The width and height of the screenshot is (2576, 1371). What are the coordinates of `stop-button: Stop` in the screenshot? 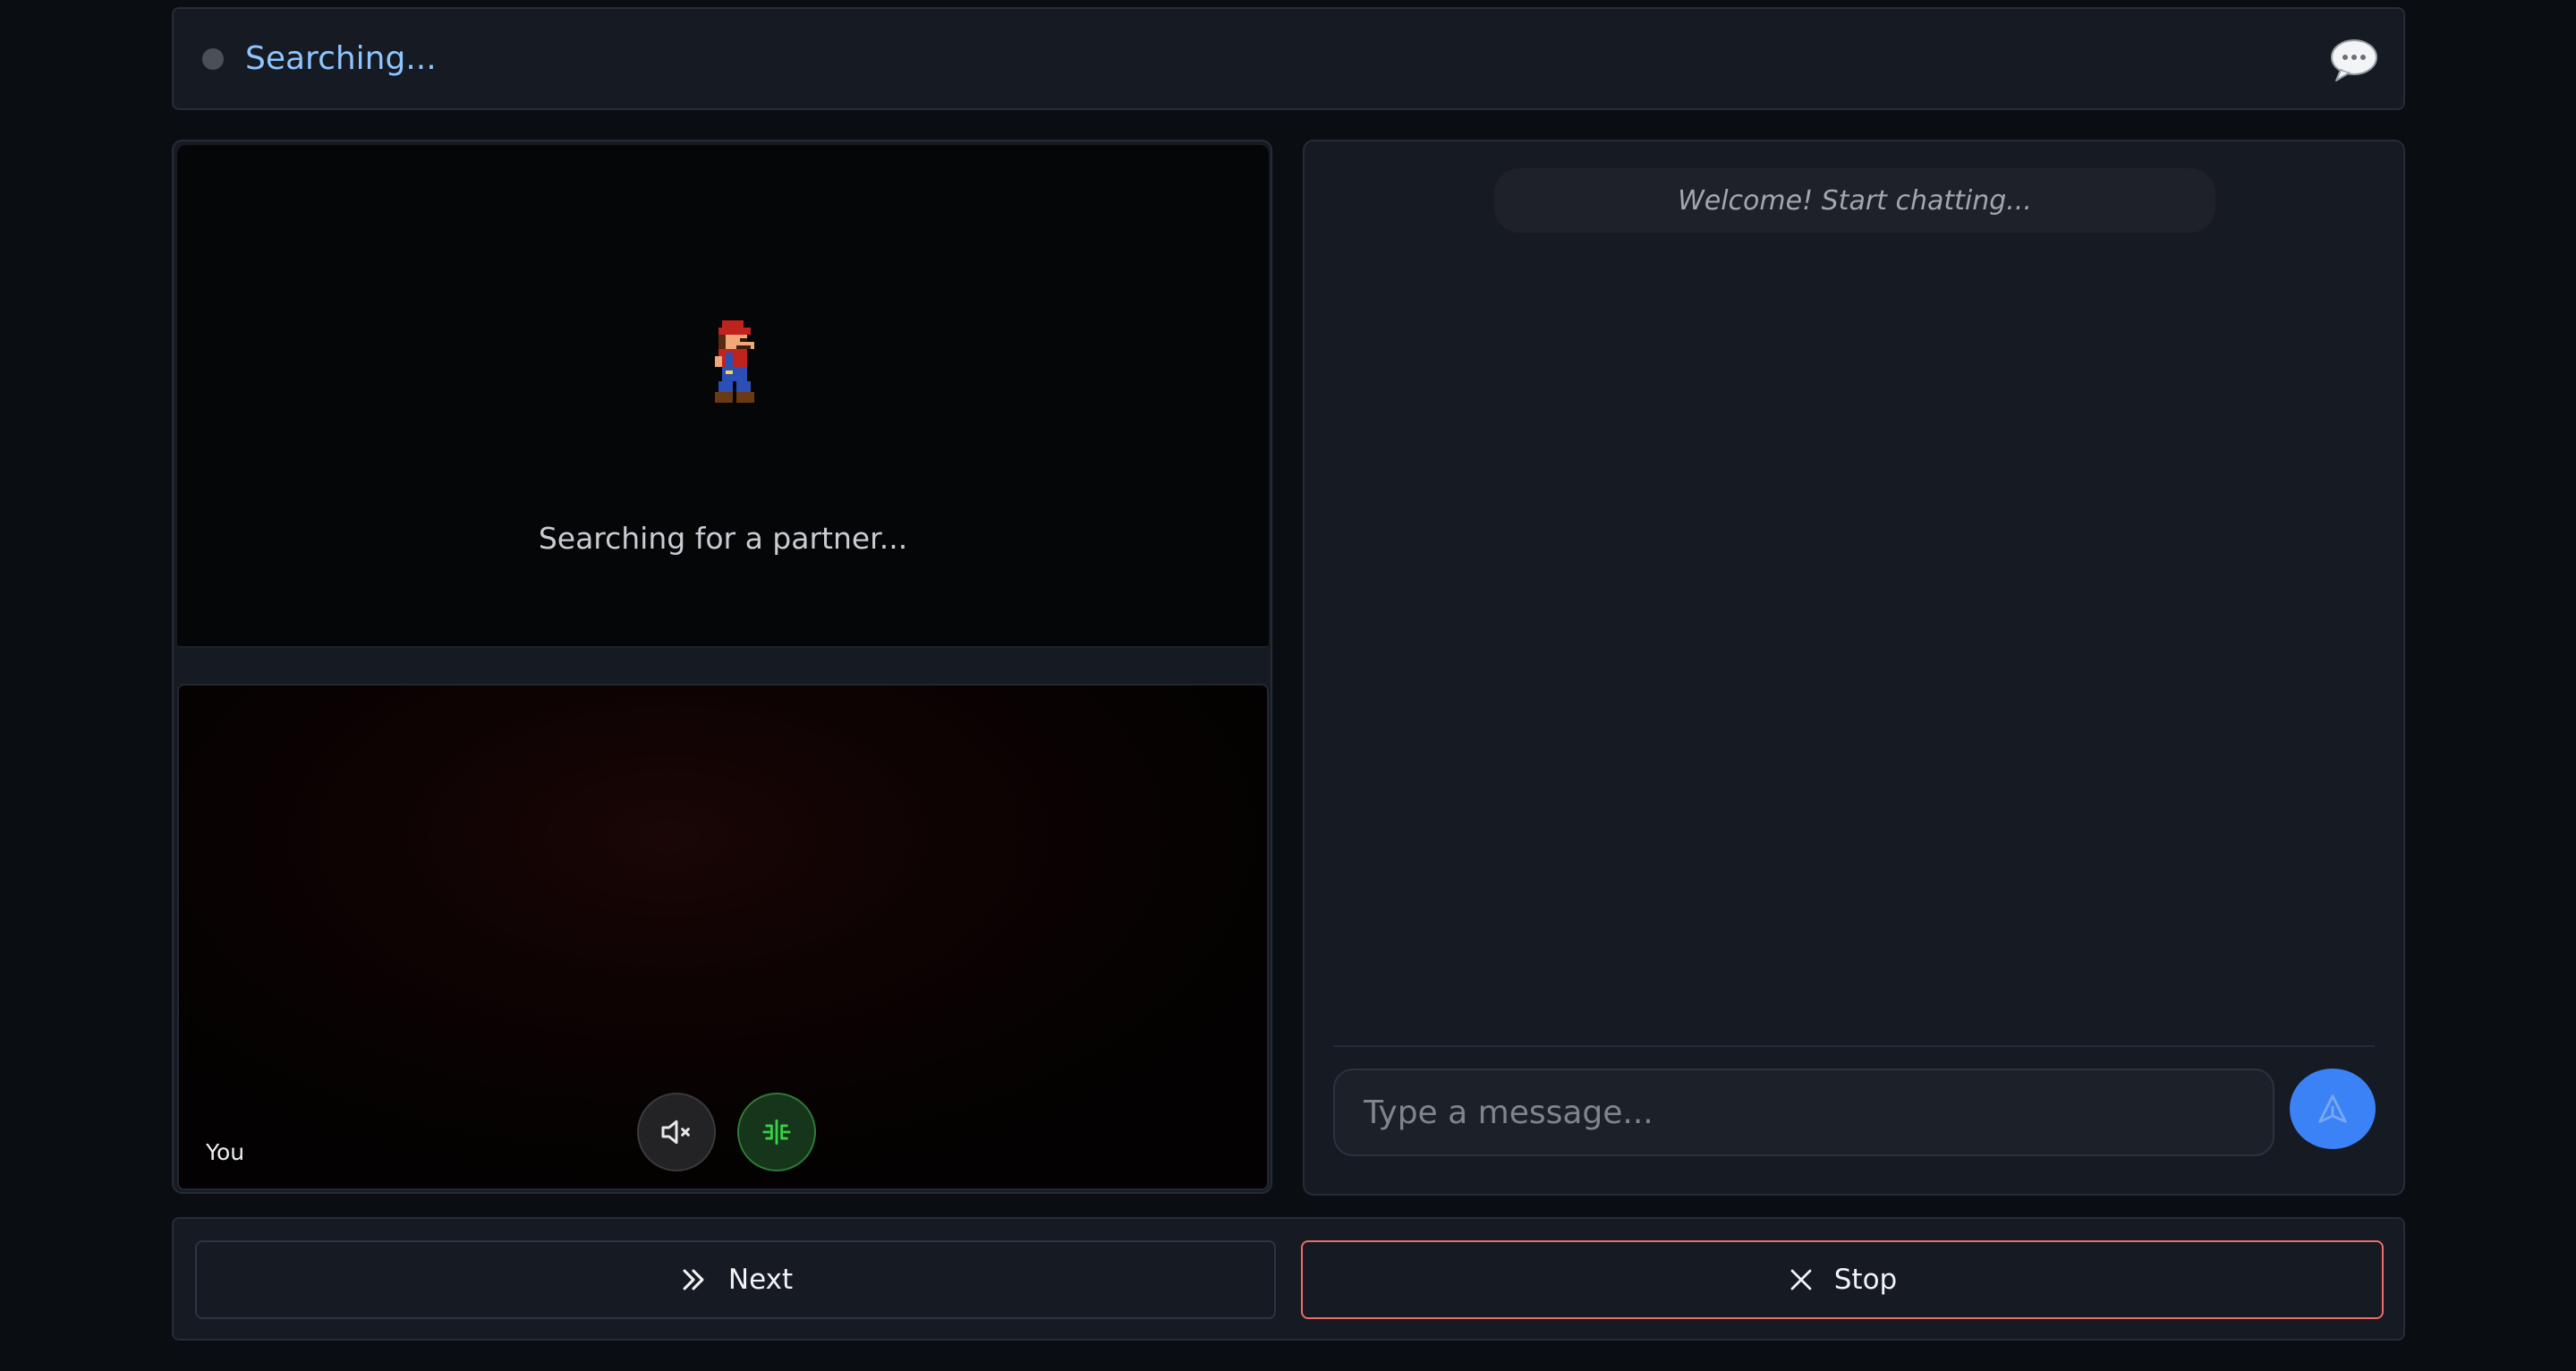 It's located at (1842, 1279).